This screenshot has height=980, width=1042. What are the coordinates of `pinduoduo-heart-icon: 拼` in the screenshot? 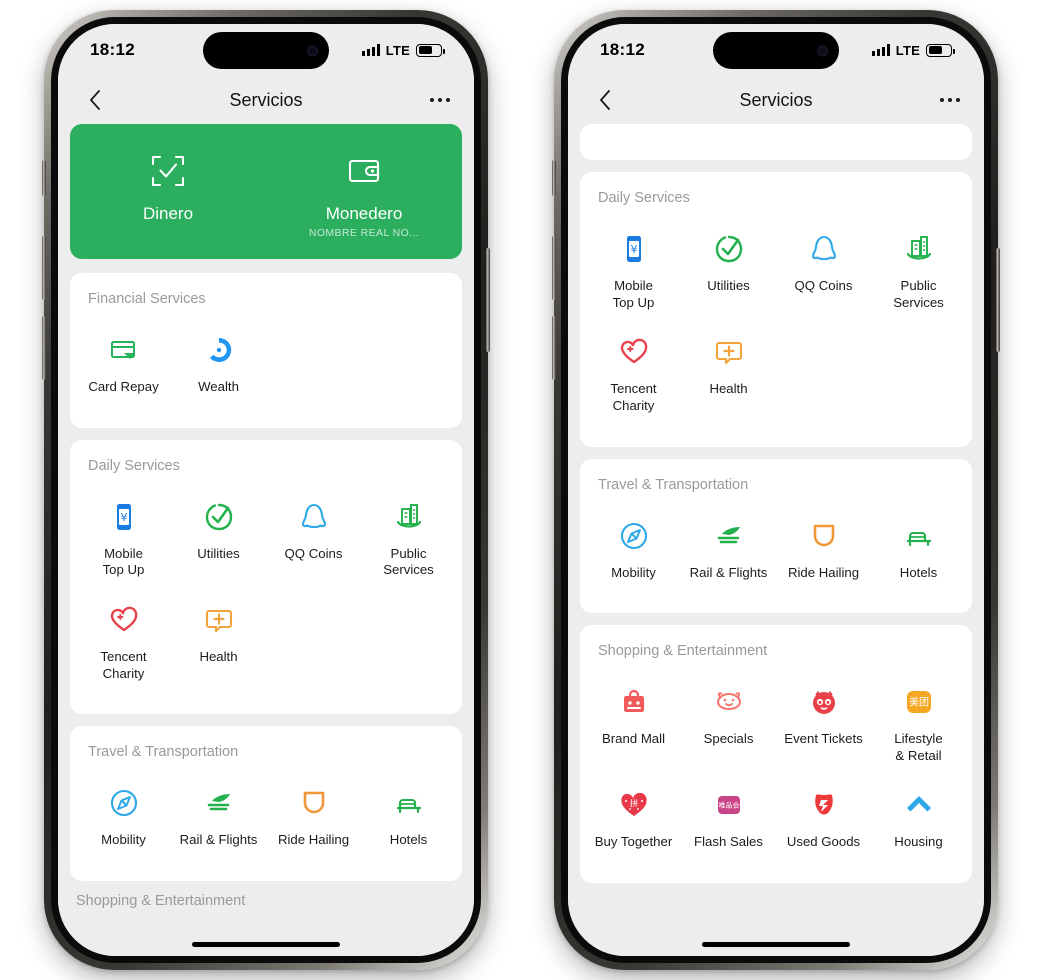 It's located at (634, 805).